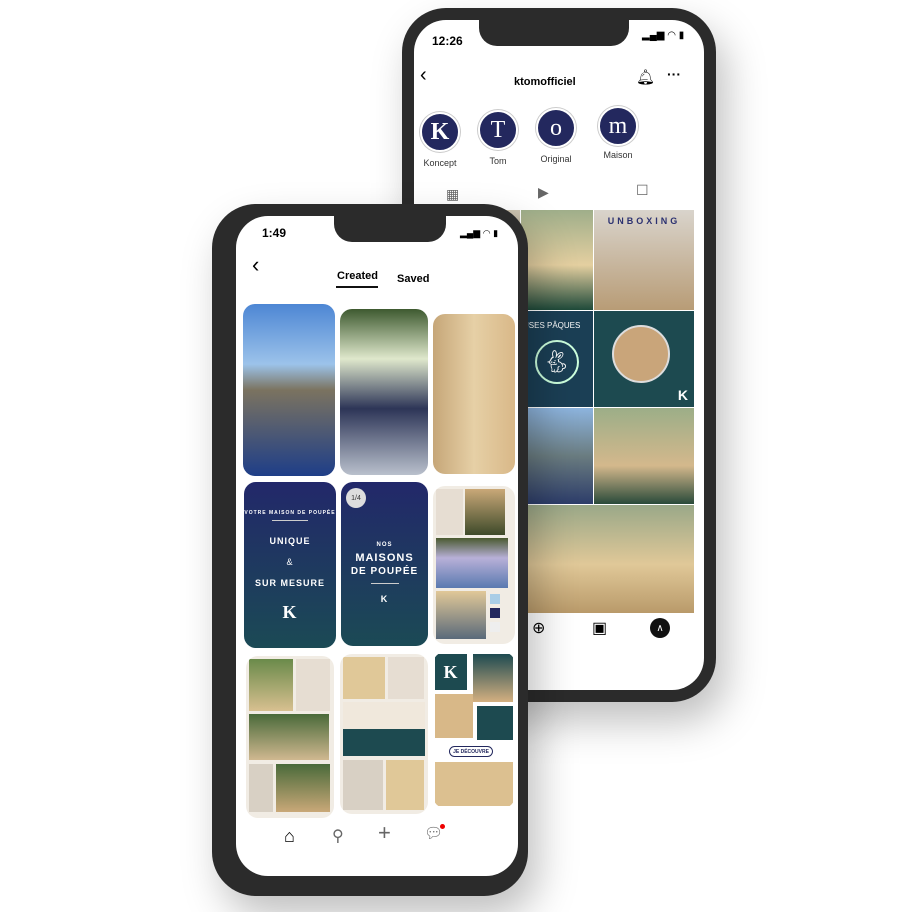  Describe the element at coordinates (413, 279) in the screenshot. I see `tab-saved: Saved` at that location.